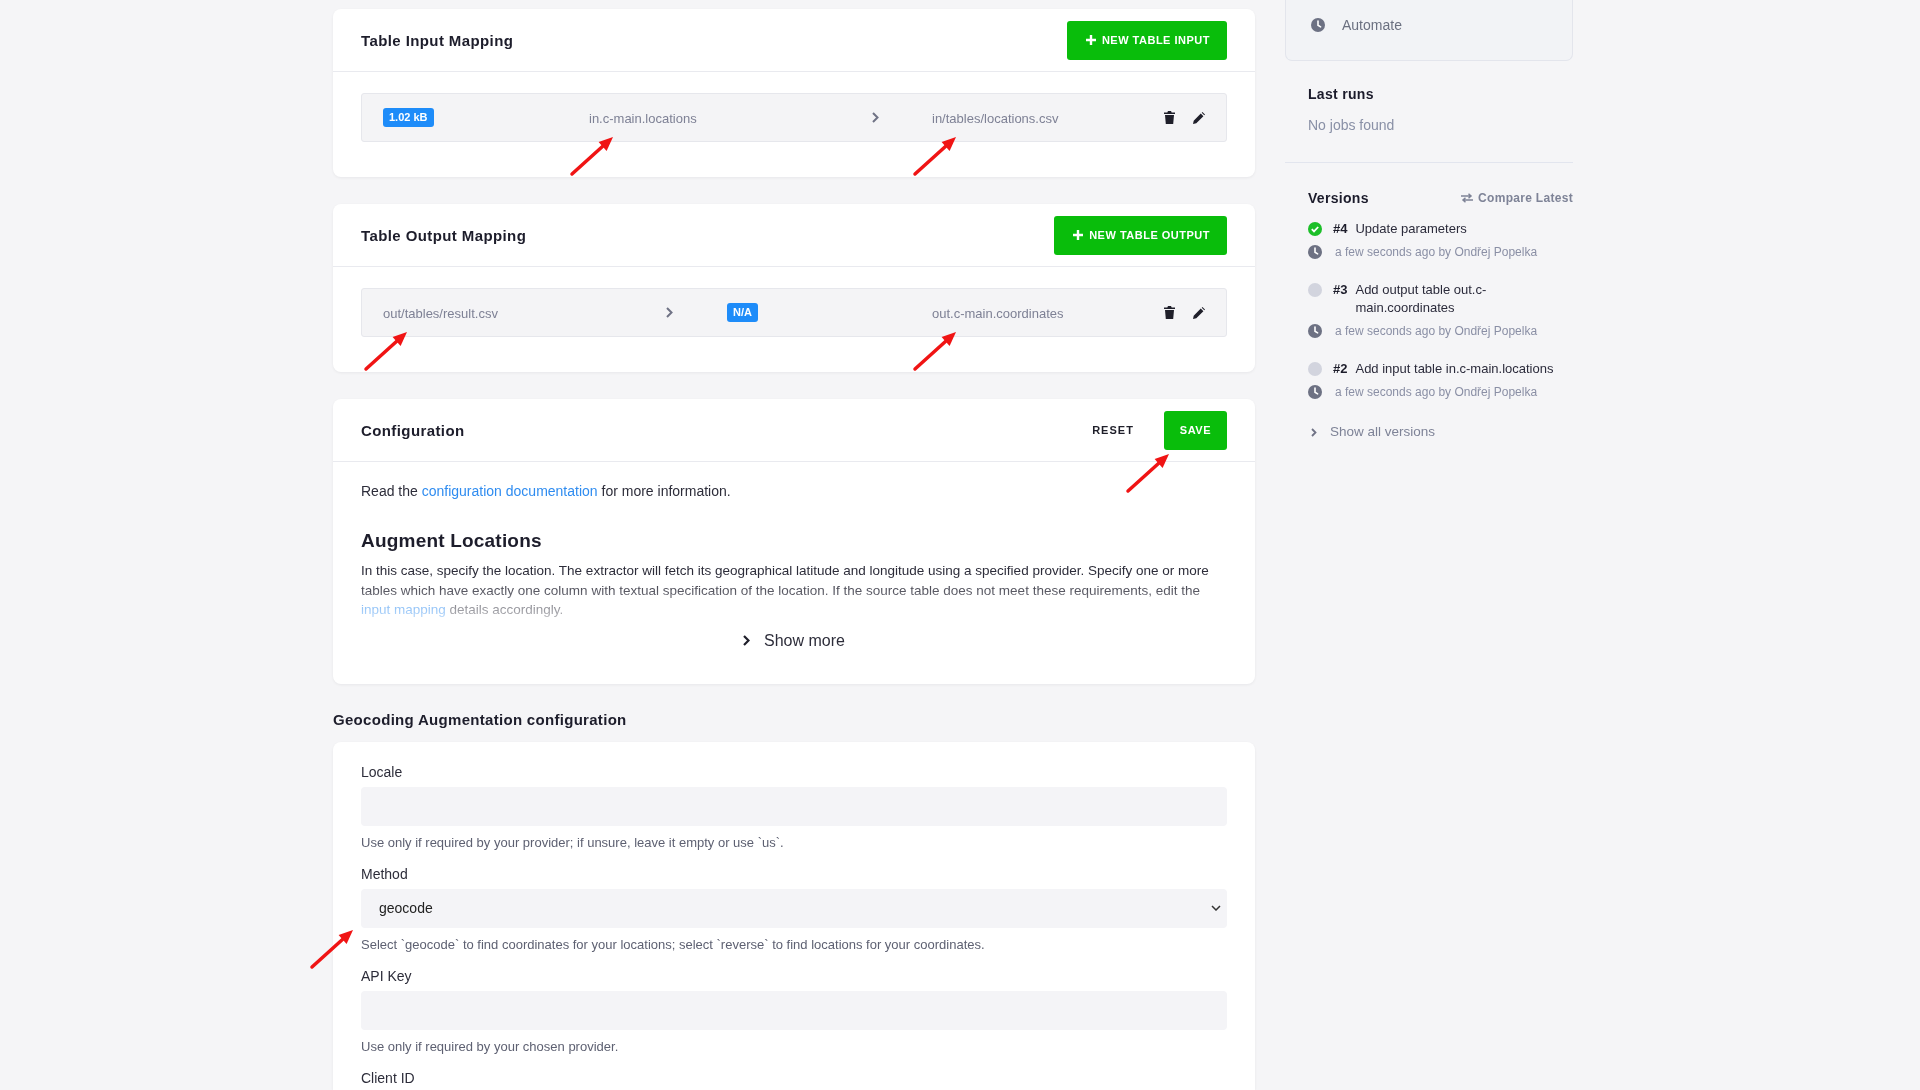  Describe the element at coordinates (1372, 432) in the screenshot. I see `show-all-versions-link: Show all versions` at that location.